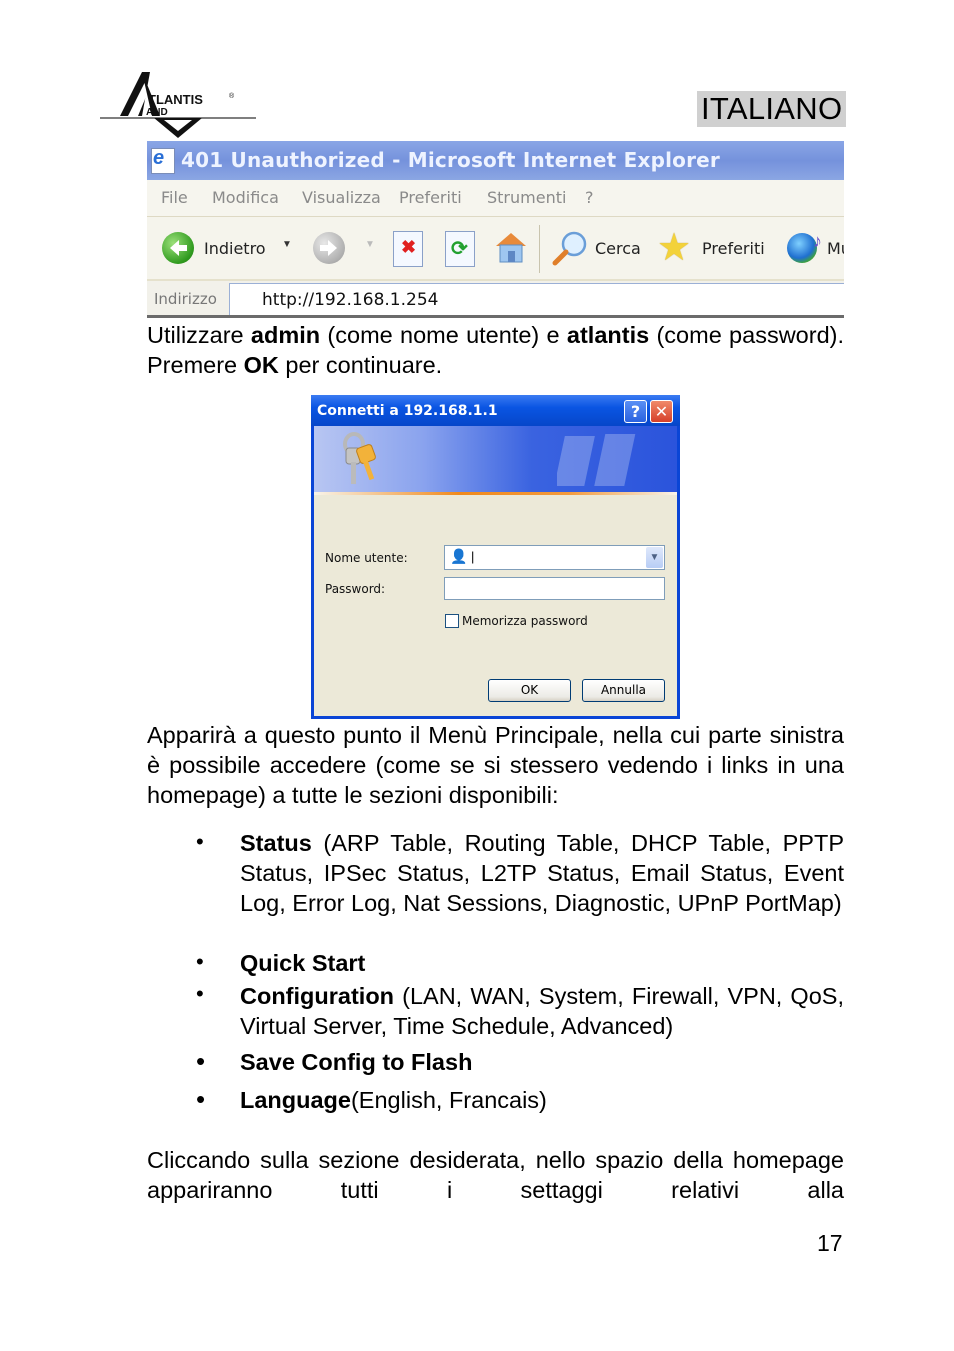 The height and width of the screenshot is (1351, 954). What do you see at coordinates (232, 96) in the screenshot?
I see `registered-mark: ®` at bounding box center [232, 96].